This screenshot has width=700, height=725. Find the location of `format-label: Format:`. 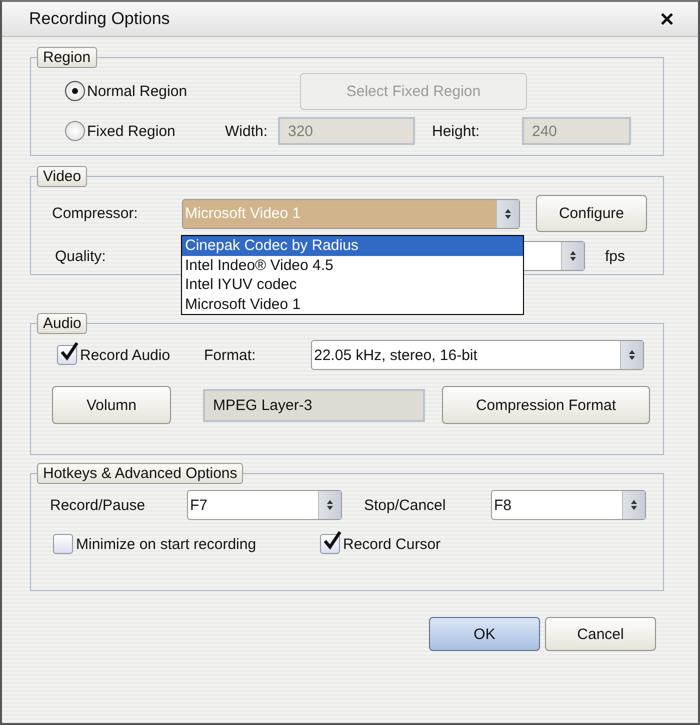

format-label: Format: is located at coordinates (230, 355).